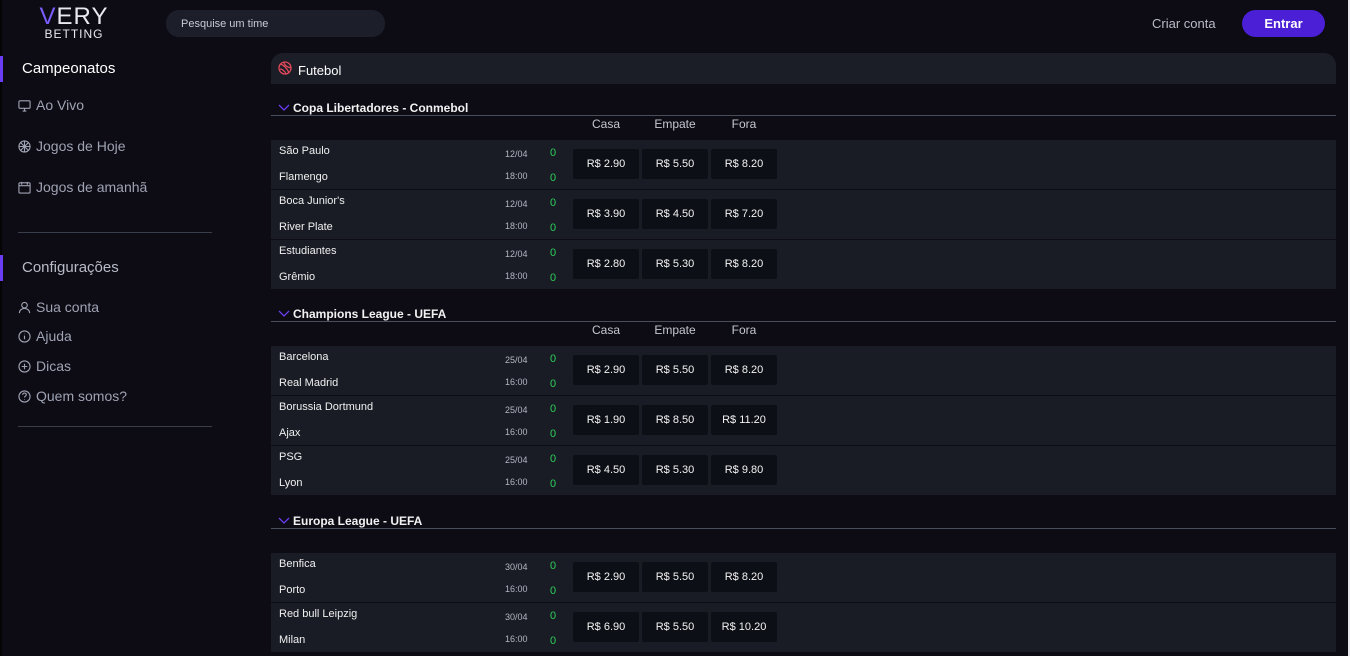 The width and height of the screenshot is (1350, 656). Describe the element at coordinates (303, 177) in the screenshot. I see `away-team: Flamengo` at that location.